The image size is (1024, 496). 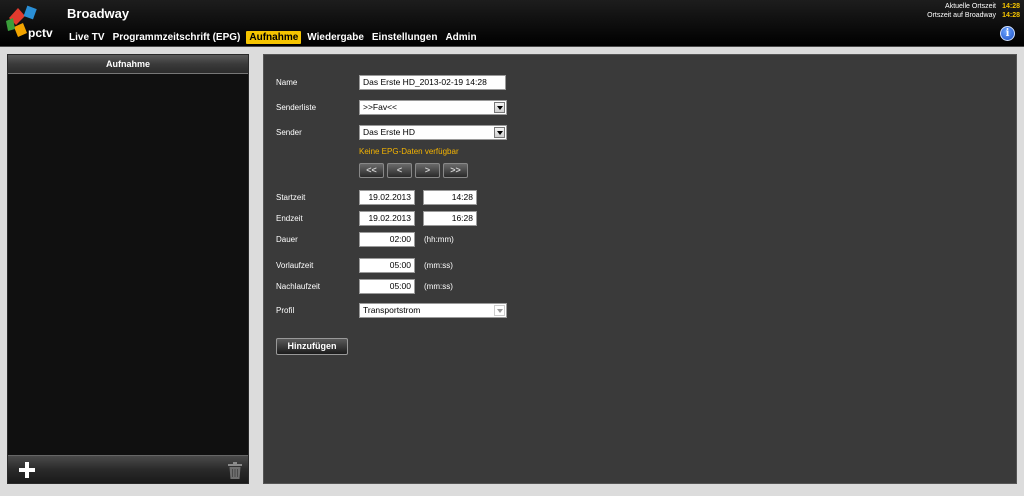 I want to click on svg-text: pctv, so click(x=40, y=33).